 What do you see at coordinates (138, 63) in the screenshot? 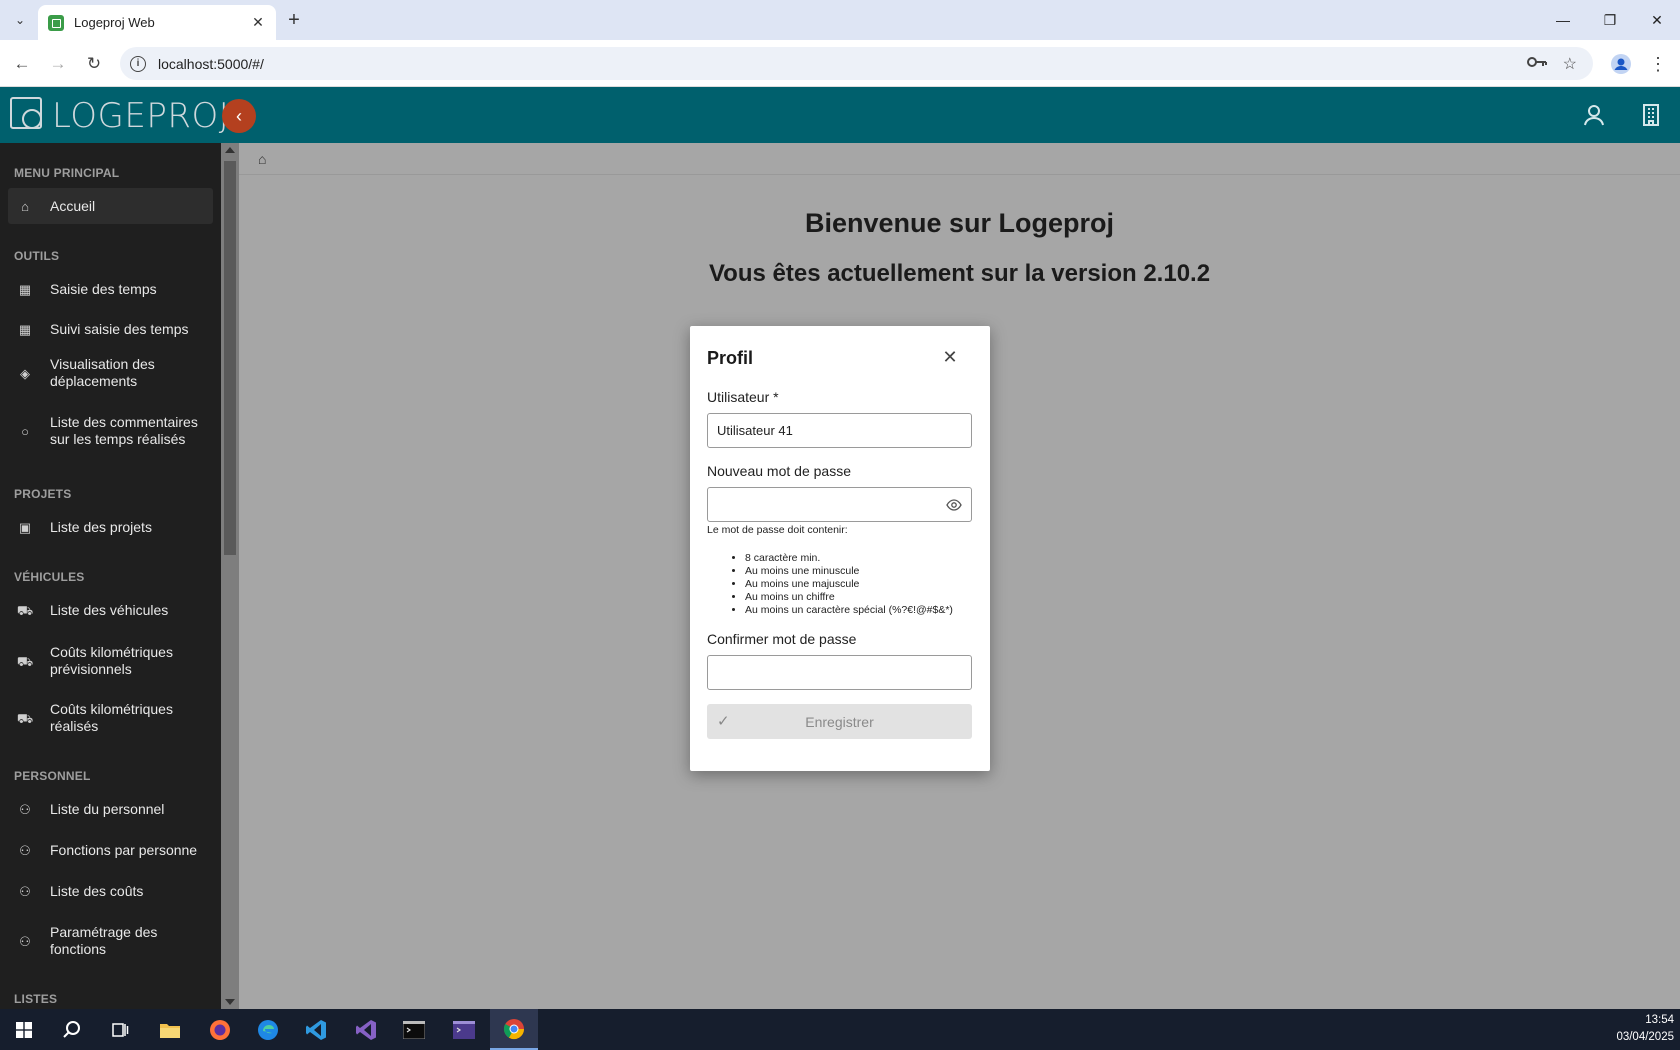
I see `site-info-icon: i` at bounding box center [138, 63].